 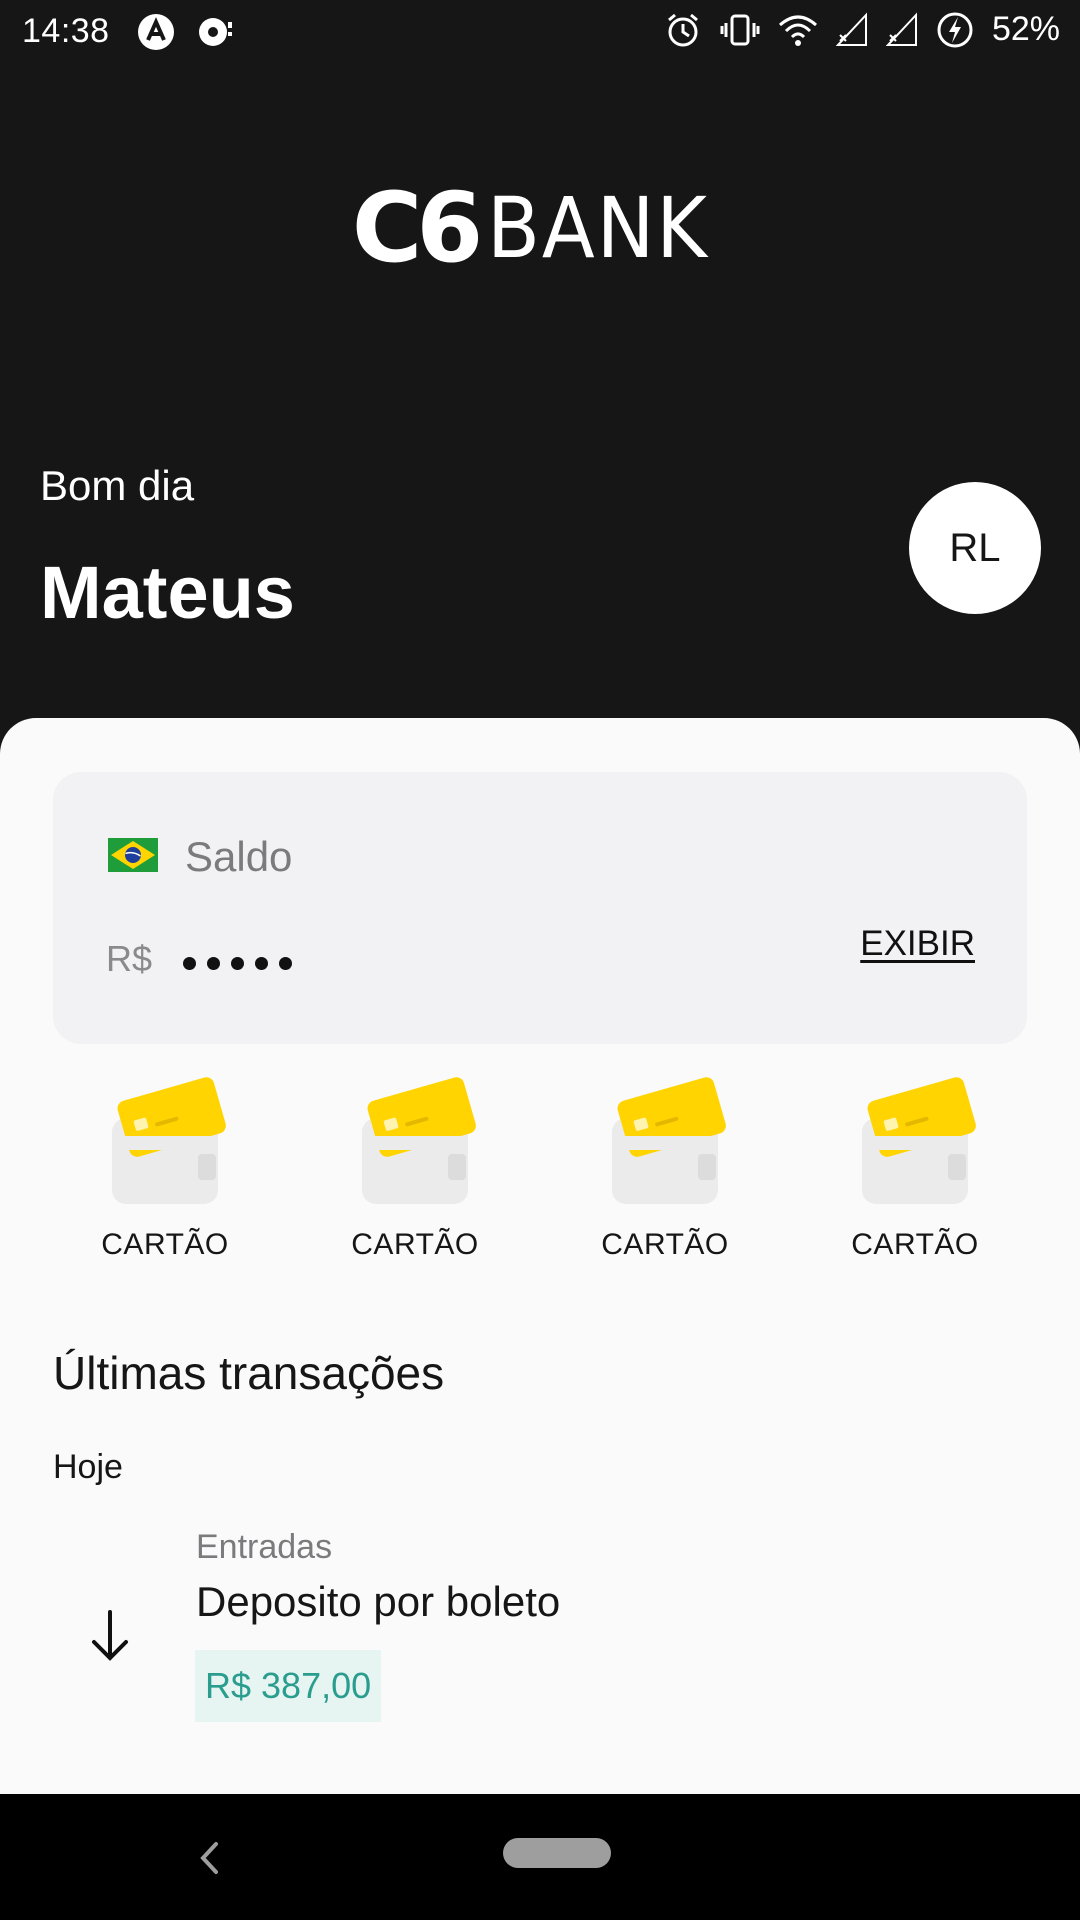 I want to click on arrow-down-icon, so click(x=110, y=1635).